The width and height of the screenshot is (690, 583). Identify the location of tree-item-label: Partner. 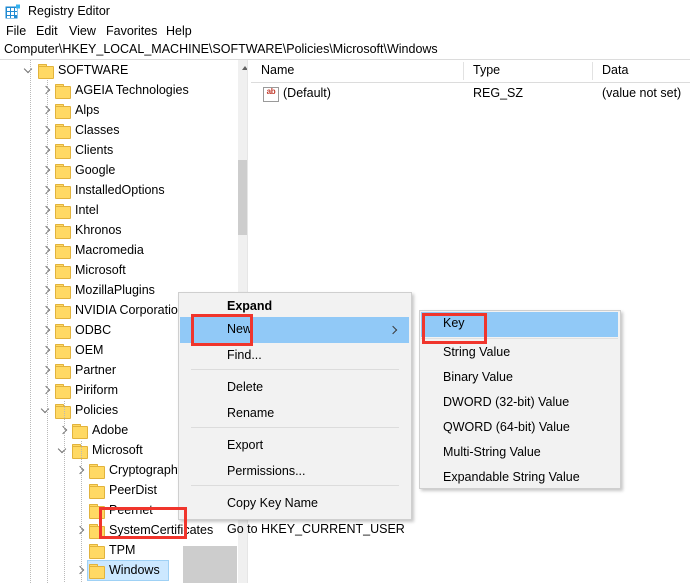
(95, 370).